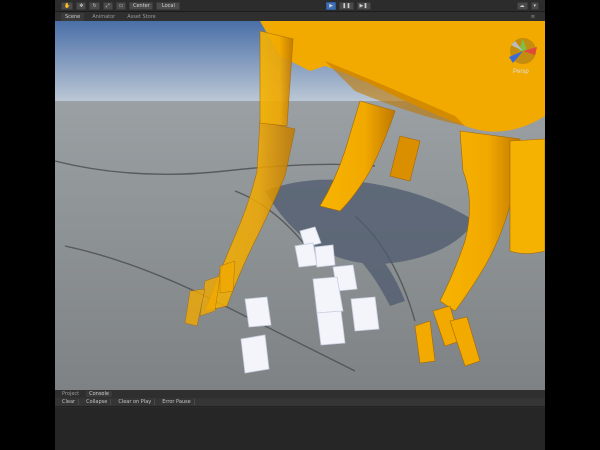 The image size is (600, 450). I want to click on main-toolbar: ✋ ✥ ↻ ⤢ ▭ Center Local ▶ ❚❚ ▶❚ ☁ ▾, so click(300, 6).